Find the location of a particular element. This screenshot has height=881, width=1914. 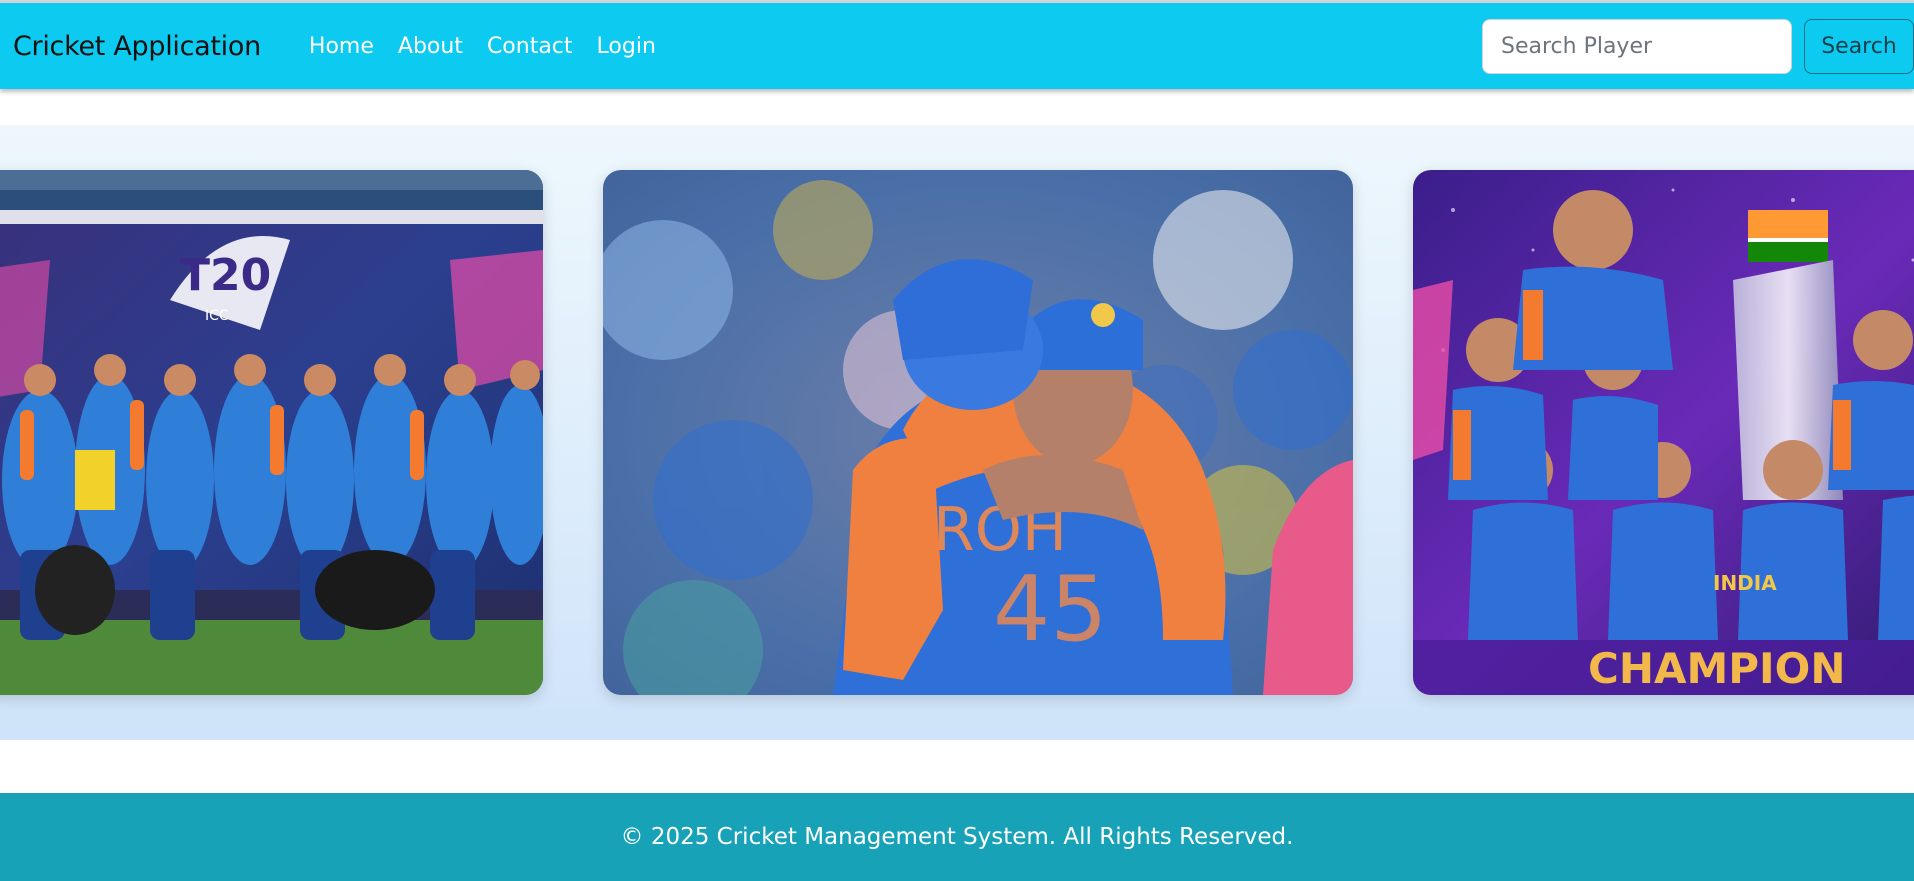

search-form: Search is located at coordinates (1698, 46).